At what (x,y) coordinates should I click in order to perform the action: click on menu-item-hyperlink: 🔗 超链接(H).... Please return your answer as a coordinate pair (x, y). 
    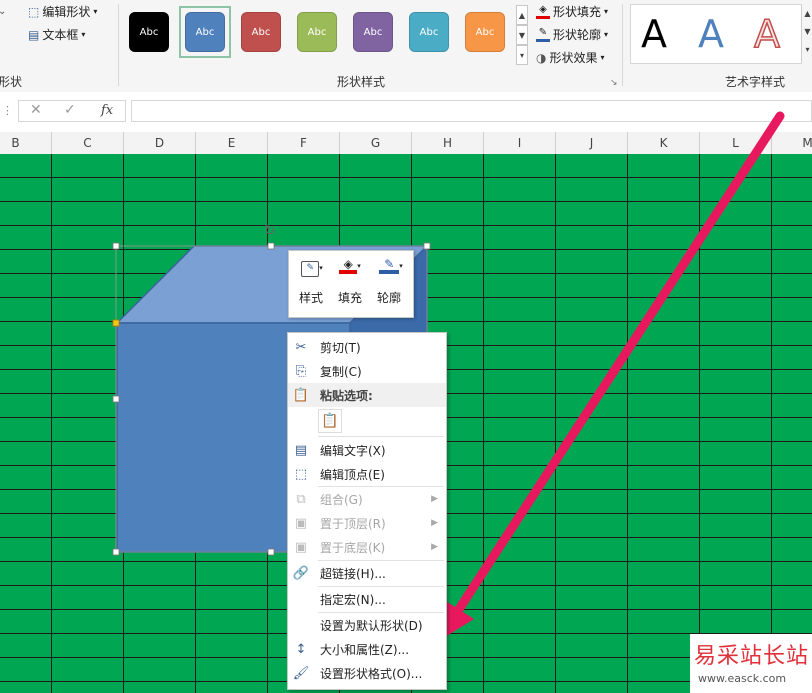
    Looking at the image, I should click on (367, 573).